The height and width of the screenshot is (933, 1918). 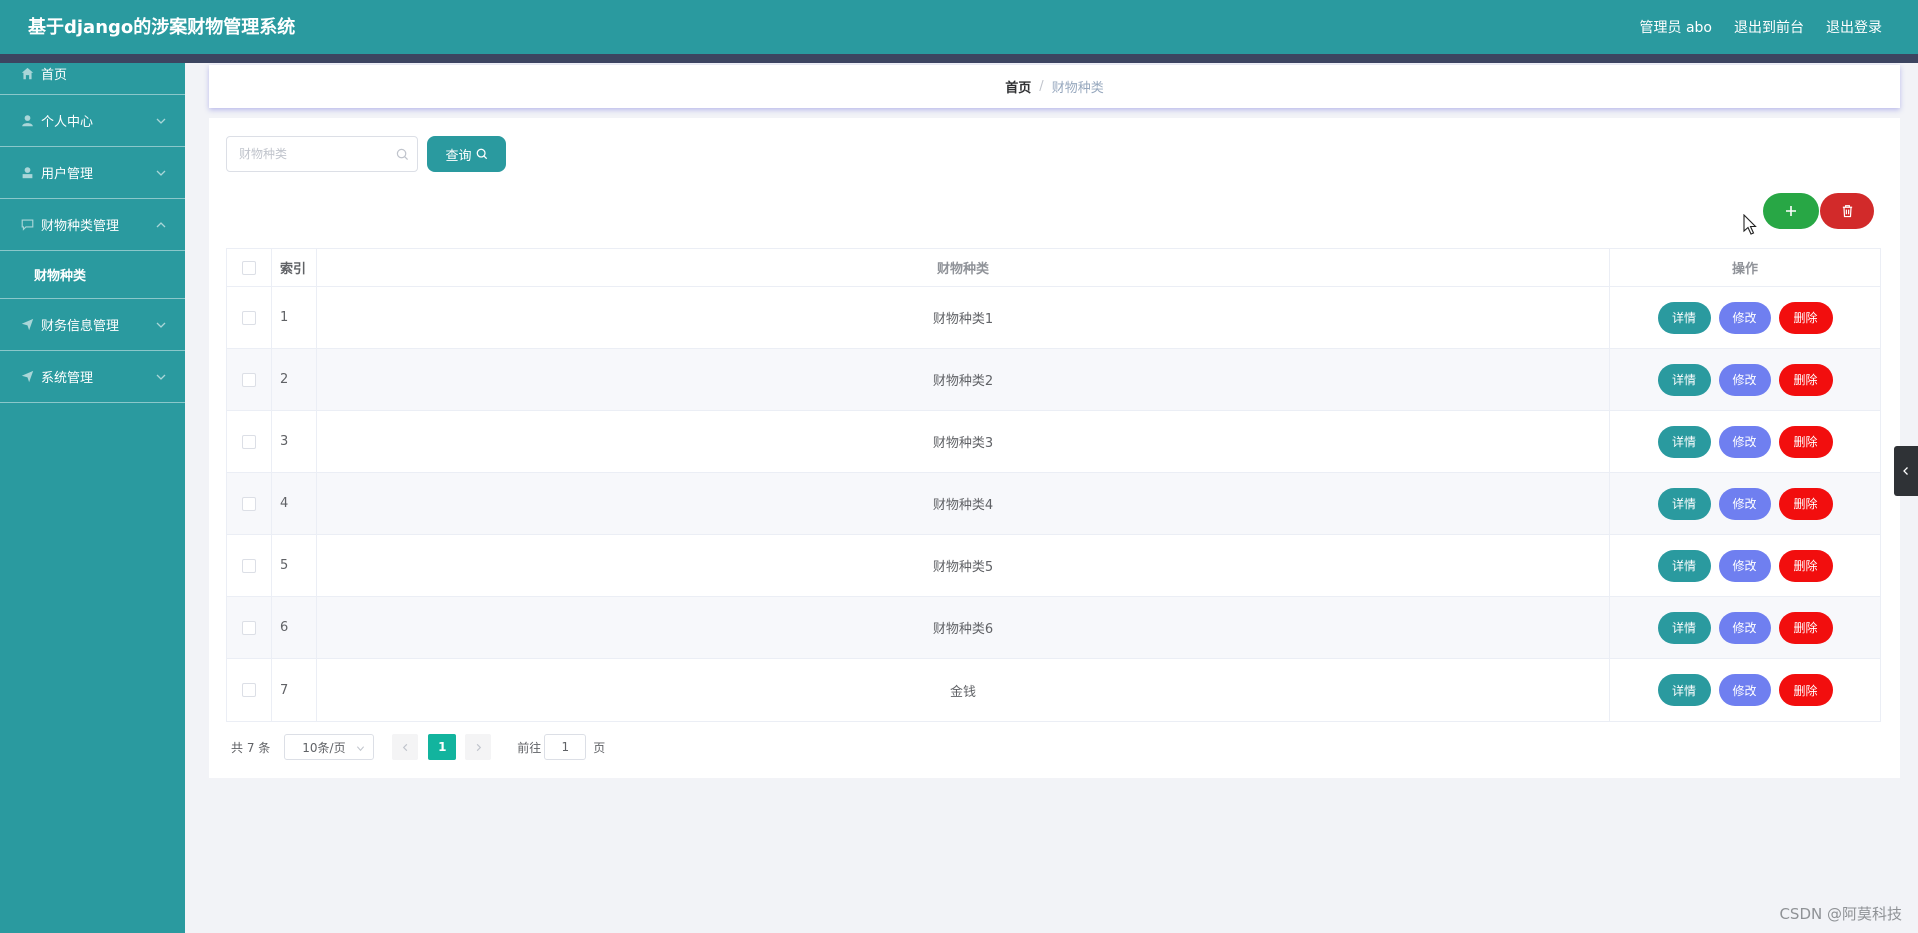 What do you see at coordinates (1854, 28) in the screenshot?
I see `logout-link: 退出登录` at bounding box center [1854, 28].